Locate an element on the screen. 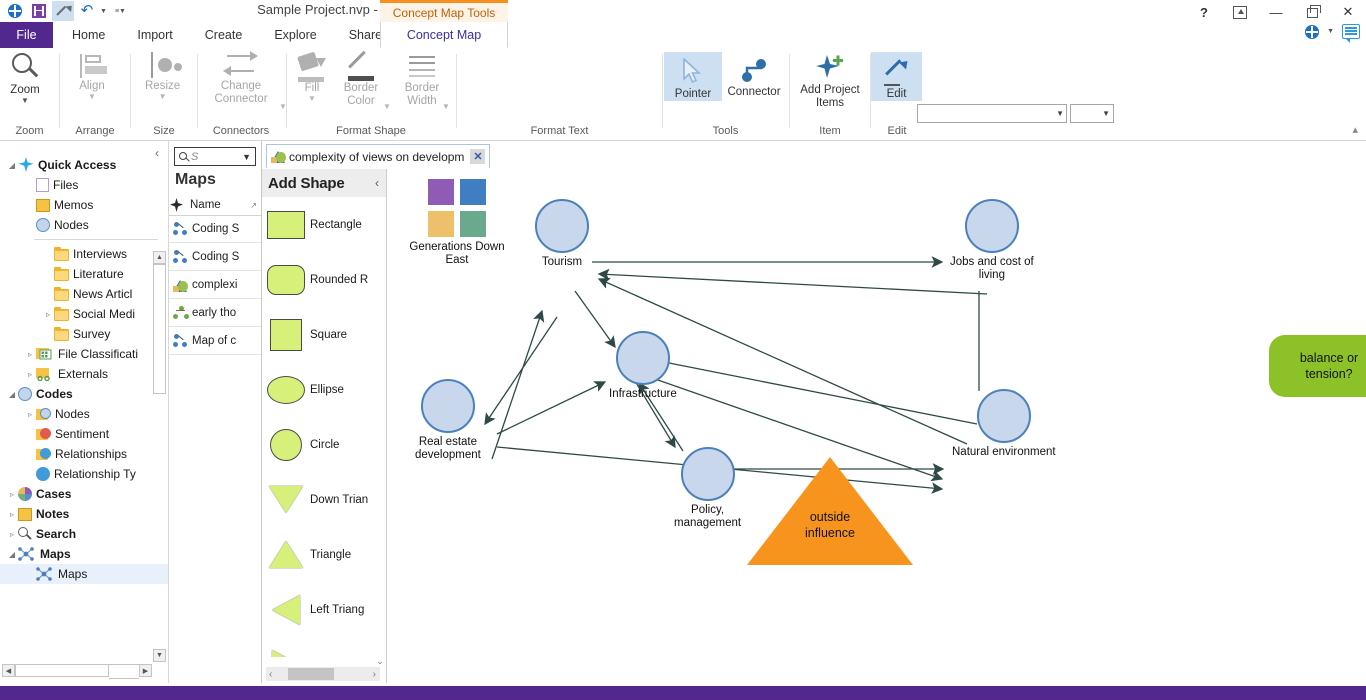  shape-pane-vertical-scrollbar: ^ ⌄ is located at coordinates (380, 440).